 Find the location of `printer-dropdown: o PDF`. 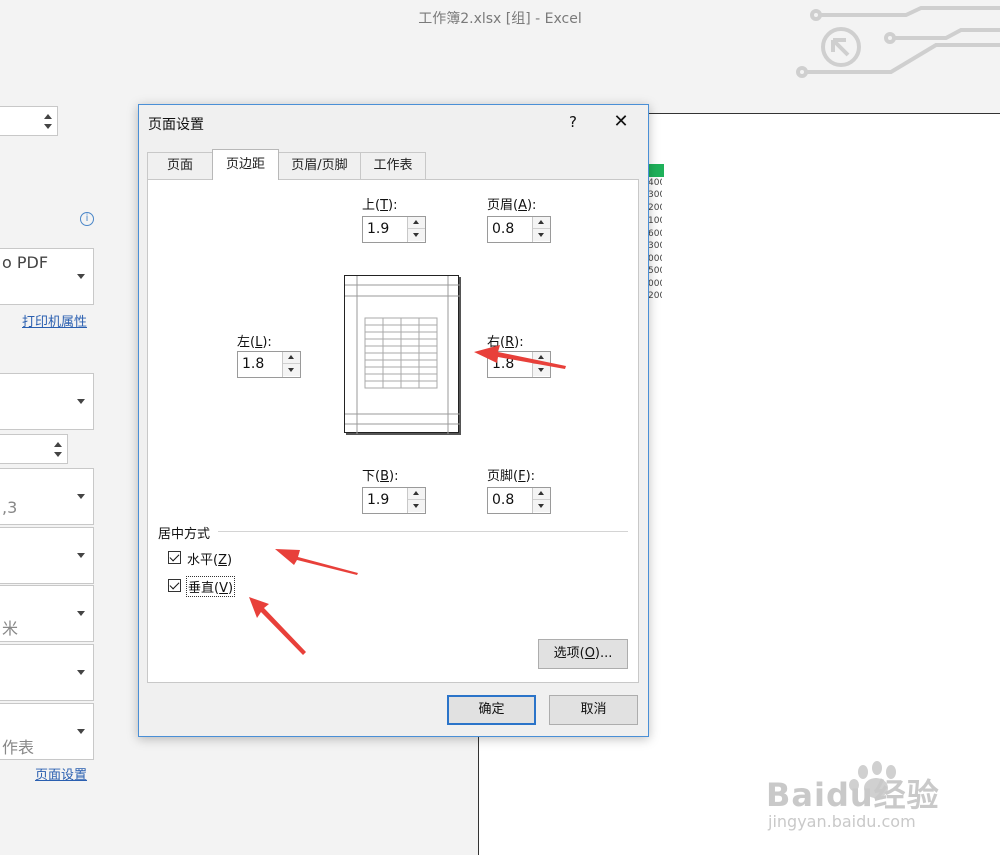

printer-dropdown: o PDF is located at coordinates (47, 276).